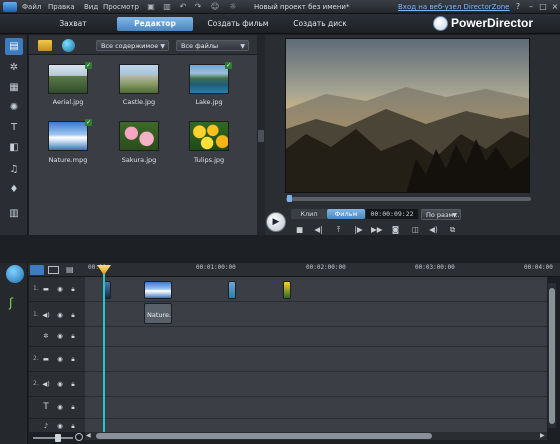  Describe the element at coordinates (538, 267) in the screenshot. I see `ruler-label: 00:04:00` at that location.